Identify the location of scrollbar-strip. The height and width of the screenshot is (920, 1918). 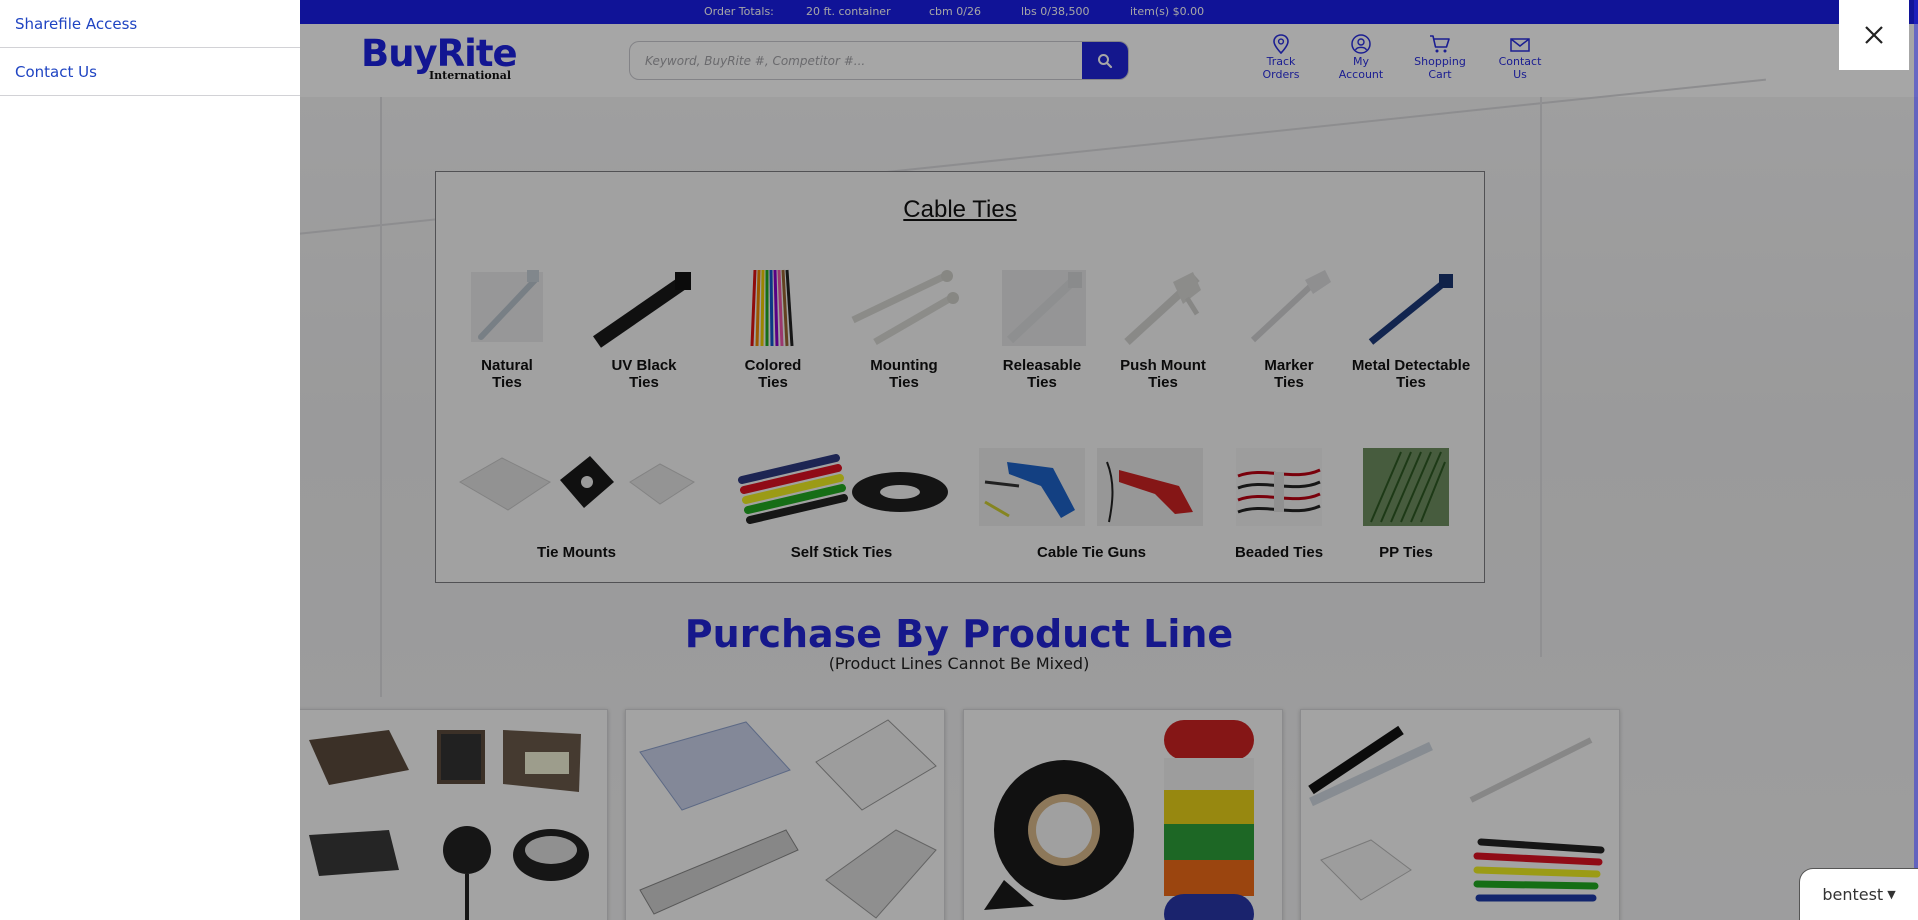
(1916, 460).